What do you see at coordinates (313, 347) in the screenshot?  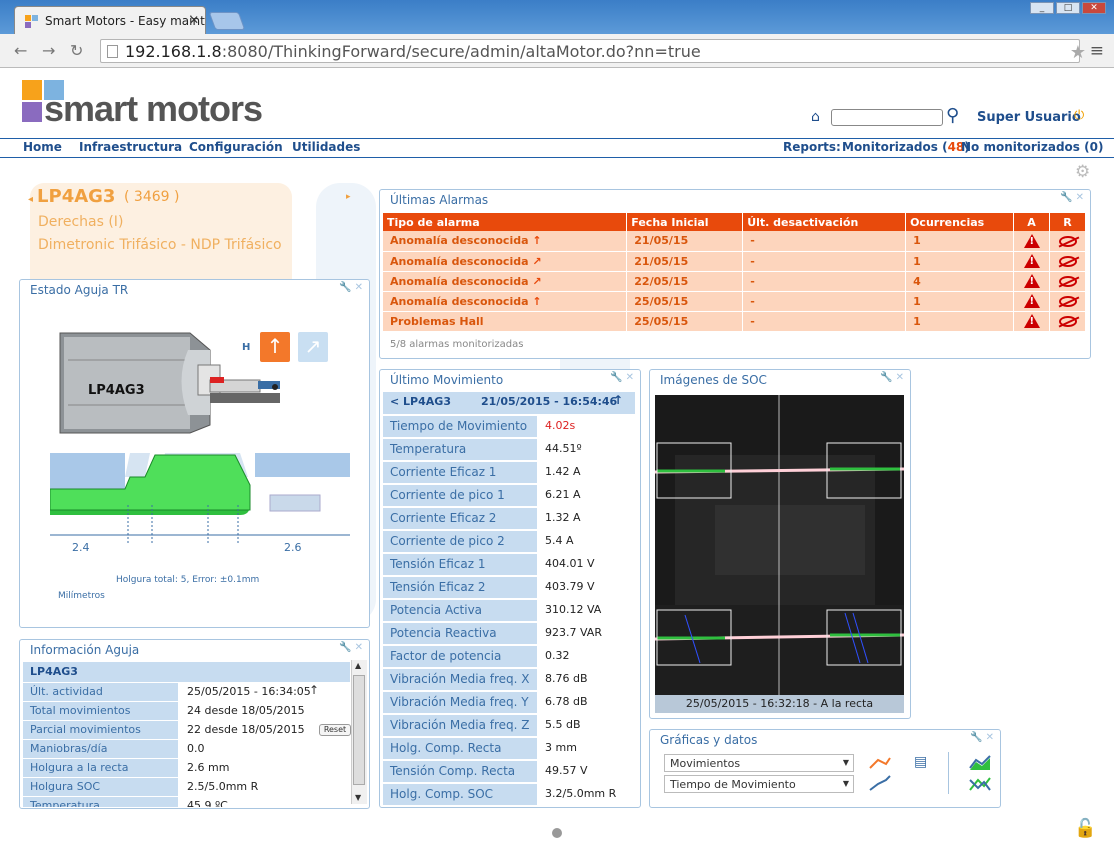 I see `position-diagonal-button: ↗` at bounding box center [313, 347].